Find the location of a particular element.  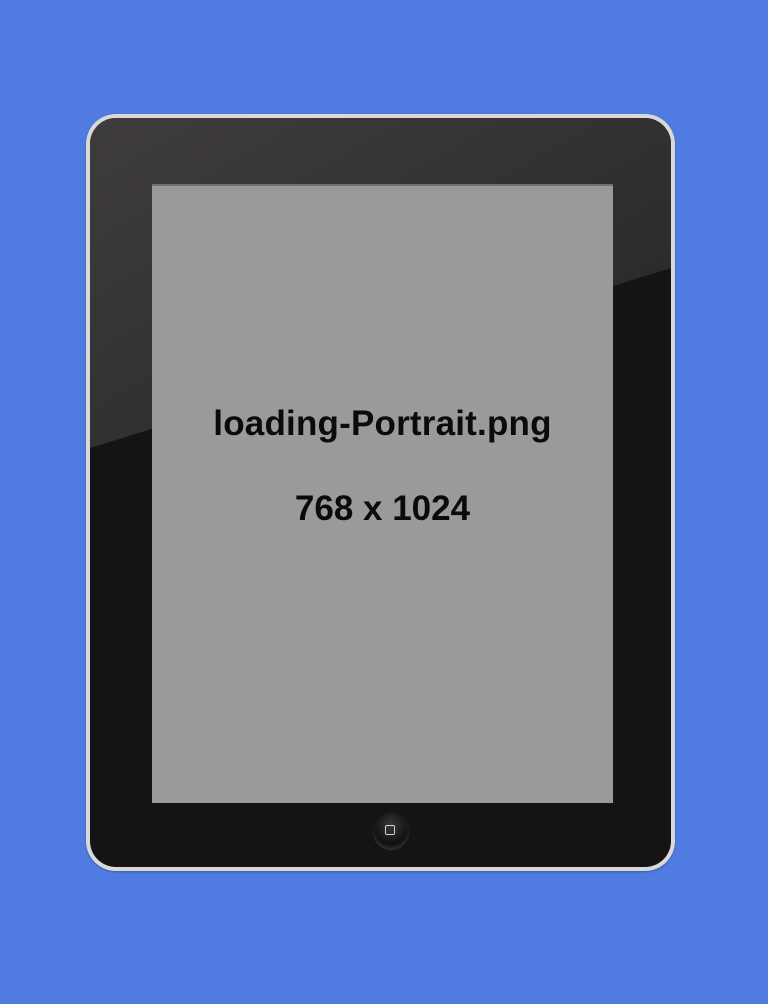

screen-filename-label: loading-Portrait.png is located at coordinates (382, 423).